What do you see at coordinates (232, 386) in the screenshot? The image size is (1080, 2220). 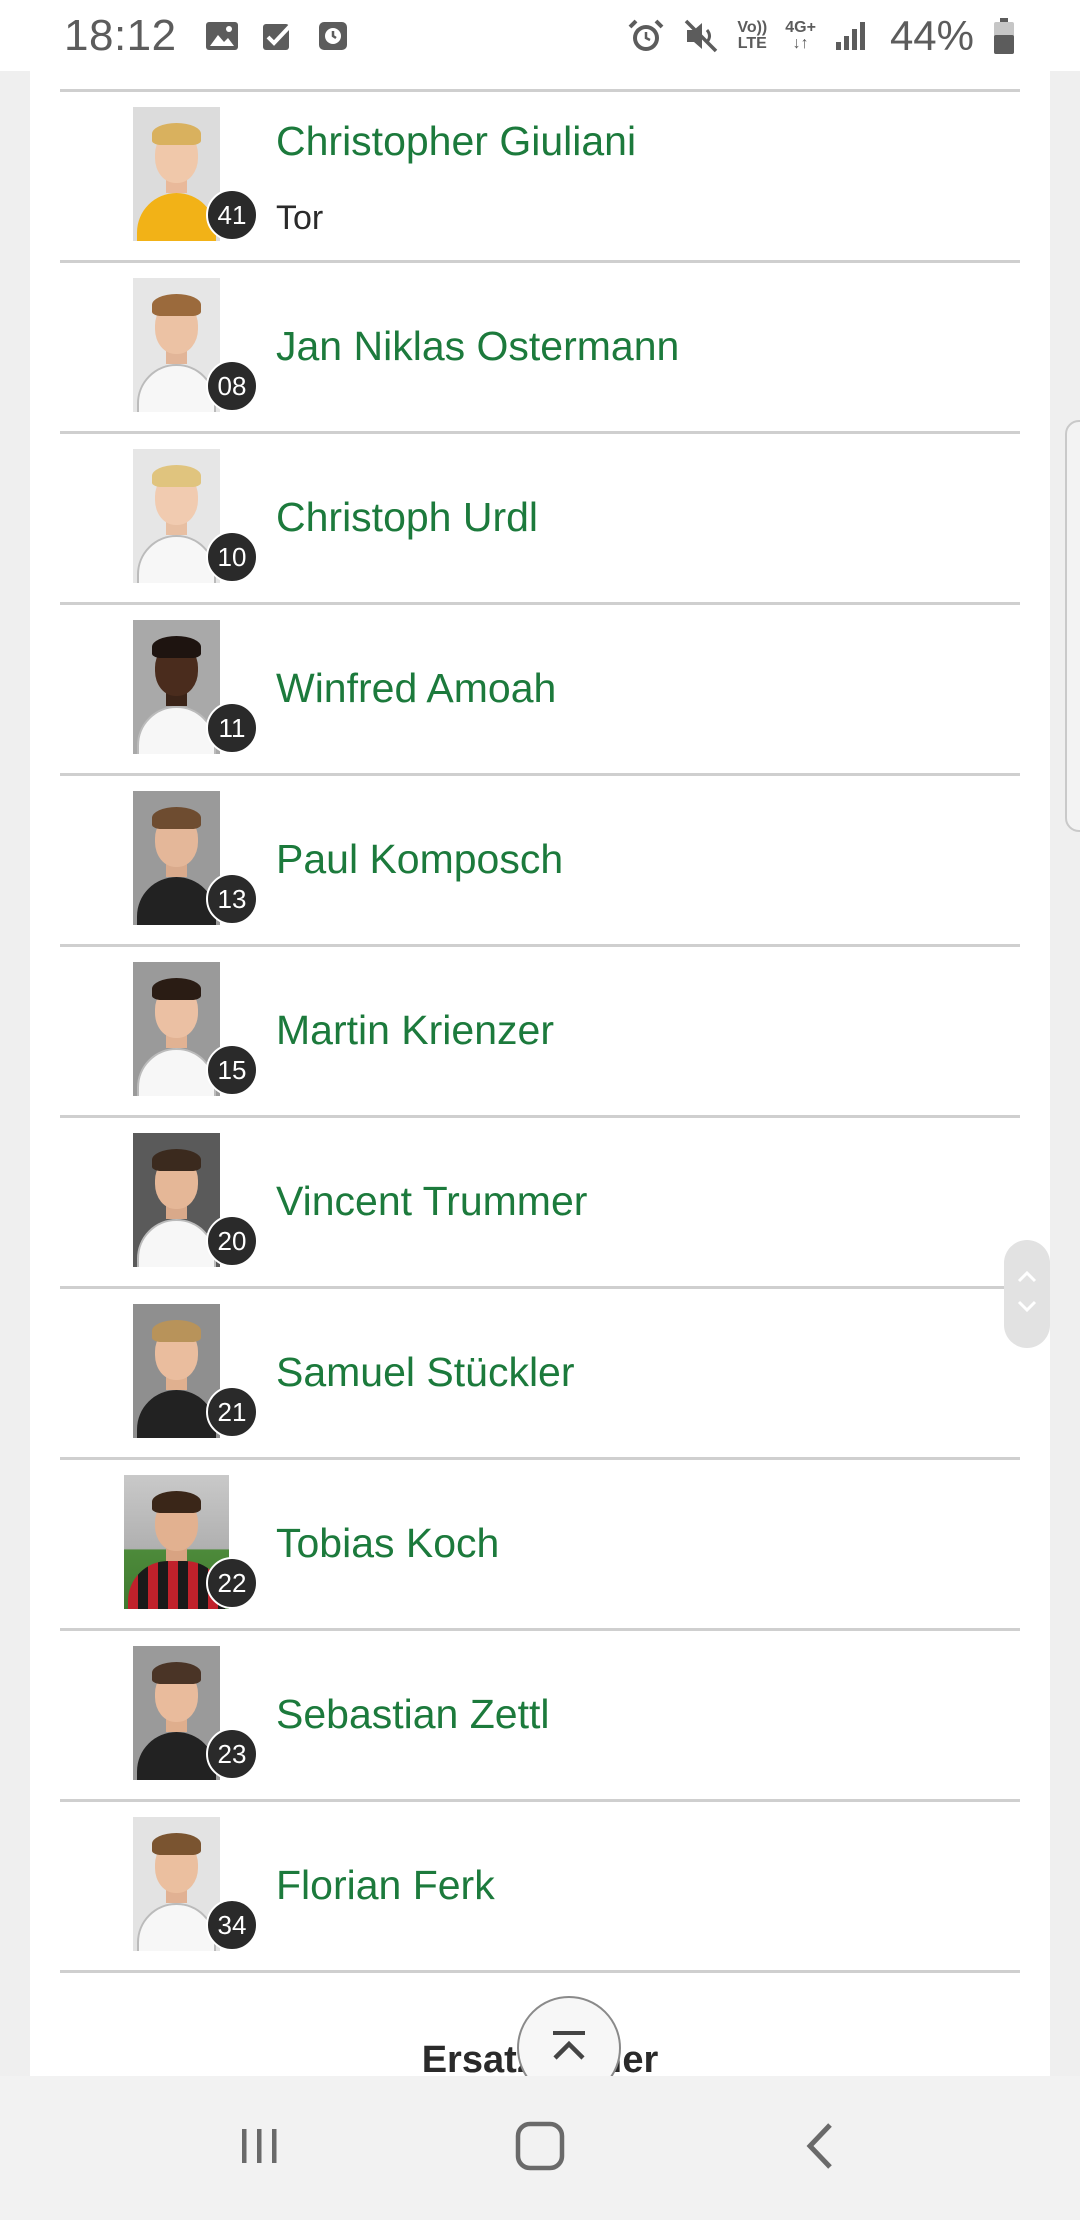 I see `jersey-number-badge: 08` at bounding box center [232, 386].